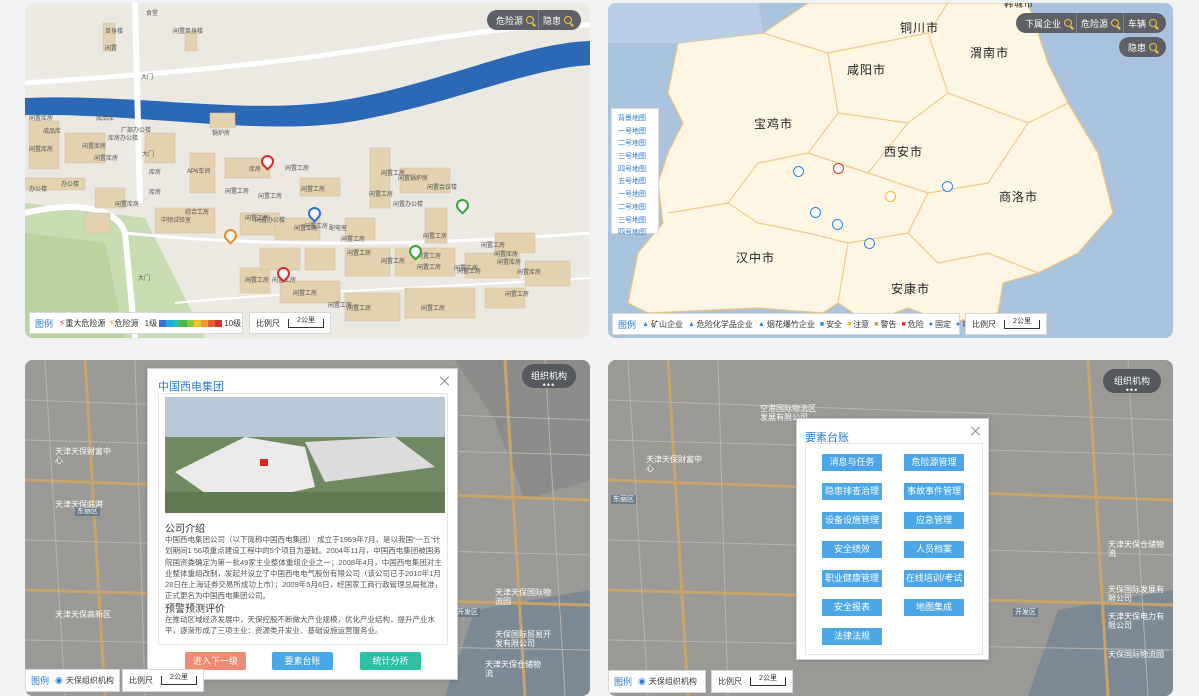 Image resolution: width=1199 pixels, height=696 pixels. Describe the element at coordinates (934, 578) in the screenshot. I see `ledger-item-button: 在线培训/考试` at that location.